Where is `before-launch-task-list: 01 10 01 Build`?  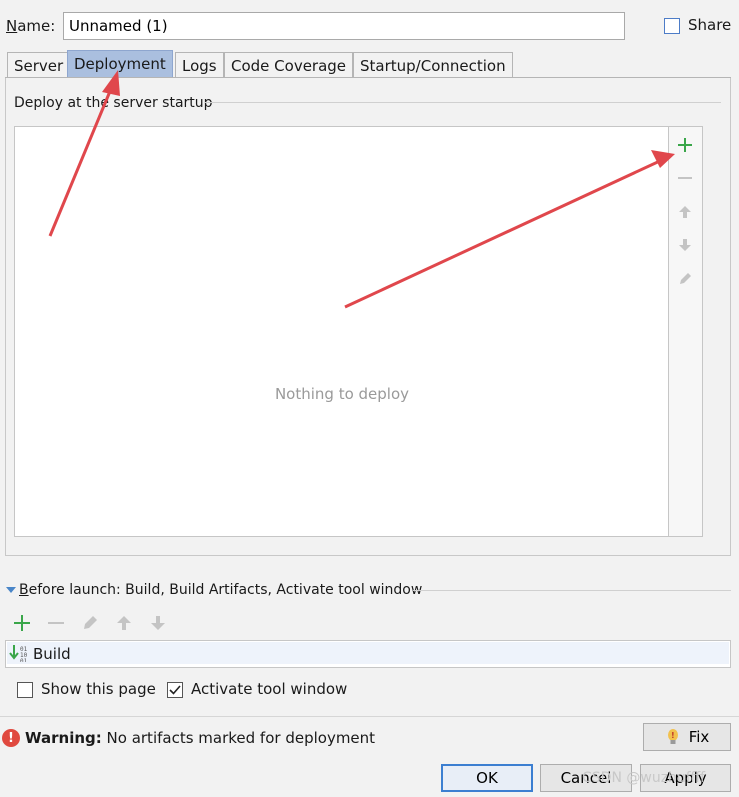
before-launch-task-list: 01 10 01 Build is located at coordinates (368, 654).